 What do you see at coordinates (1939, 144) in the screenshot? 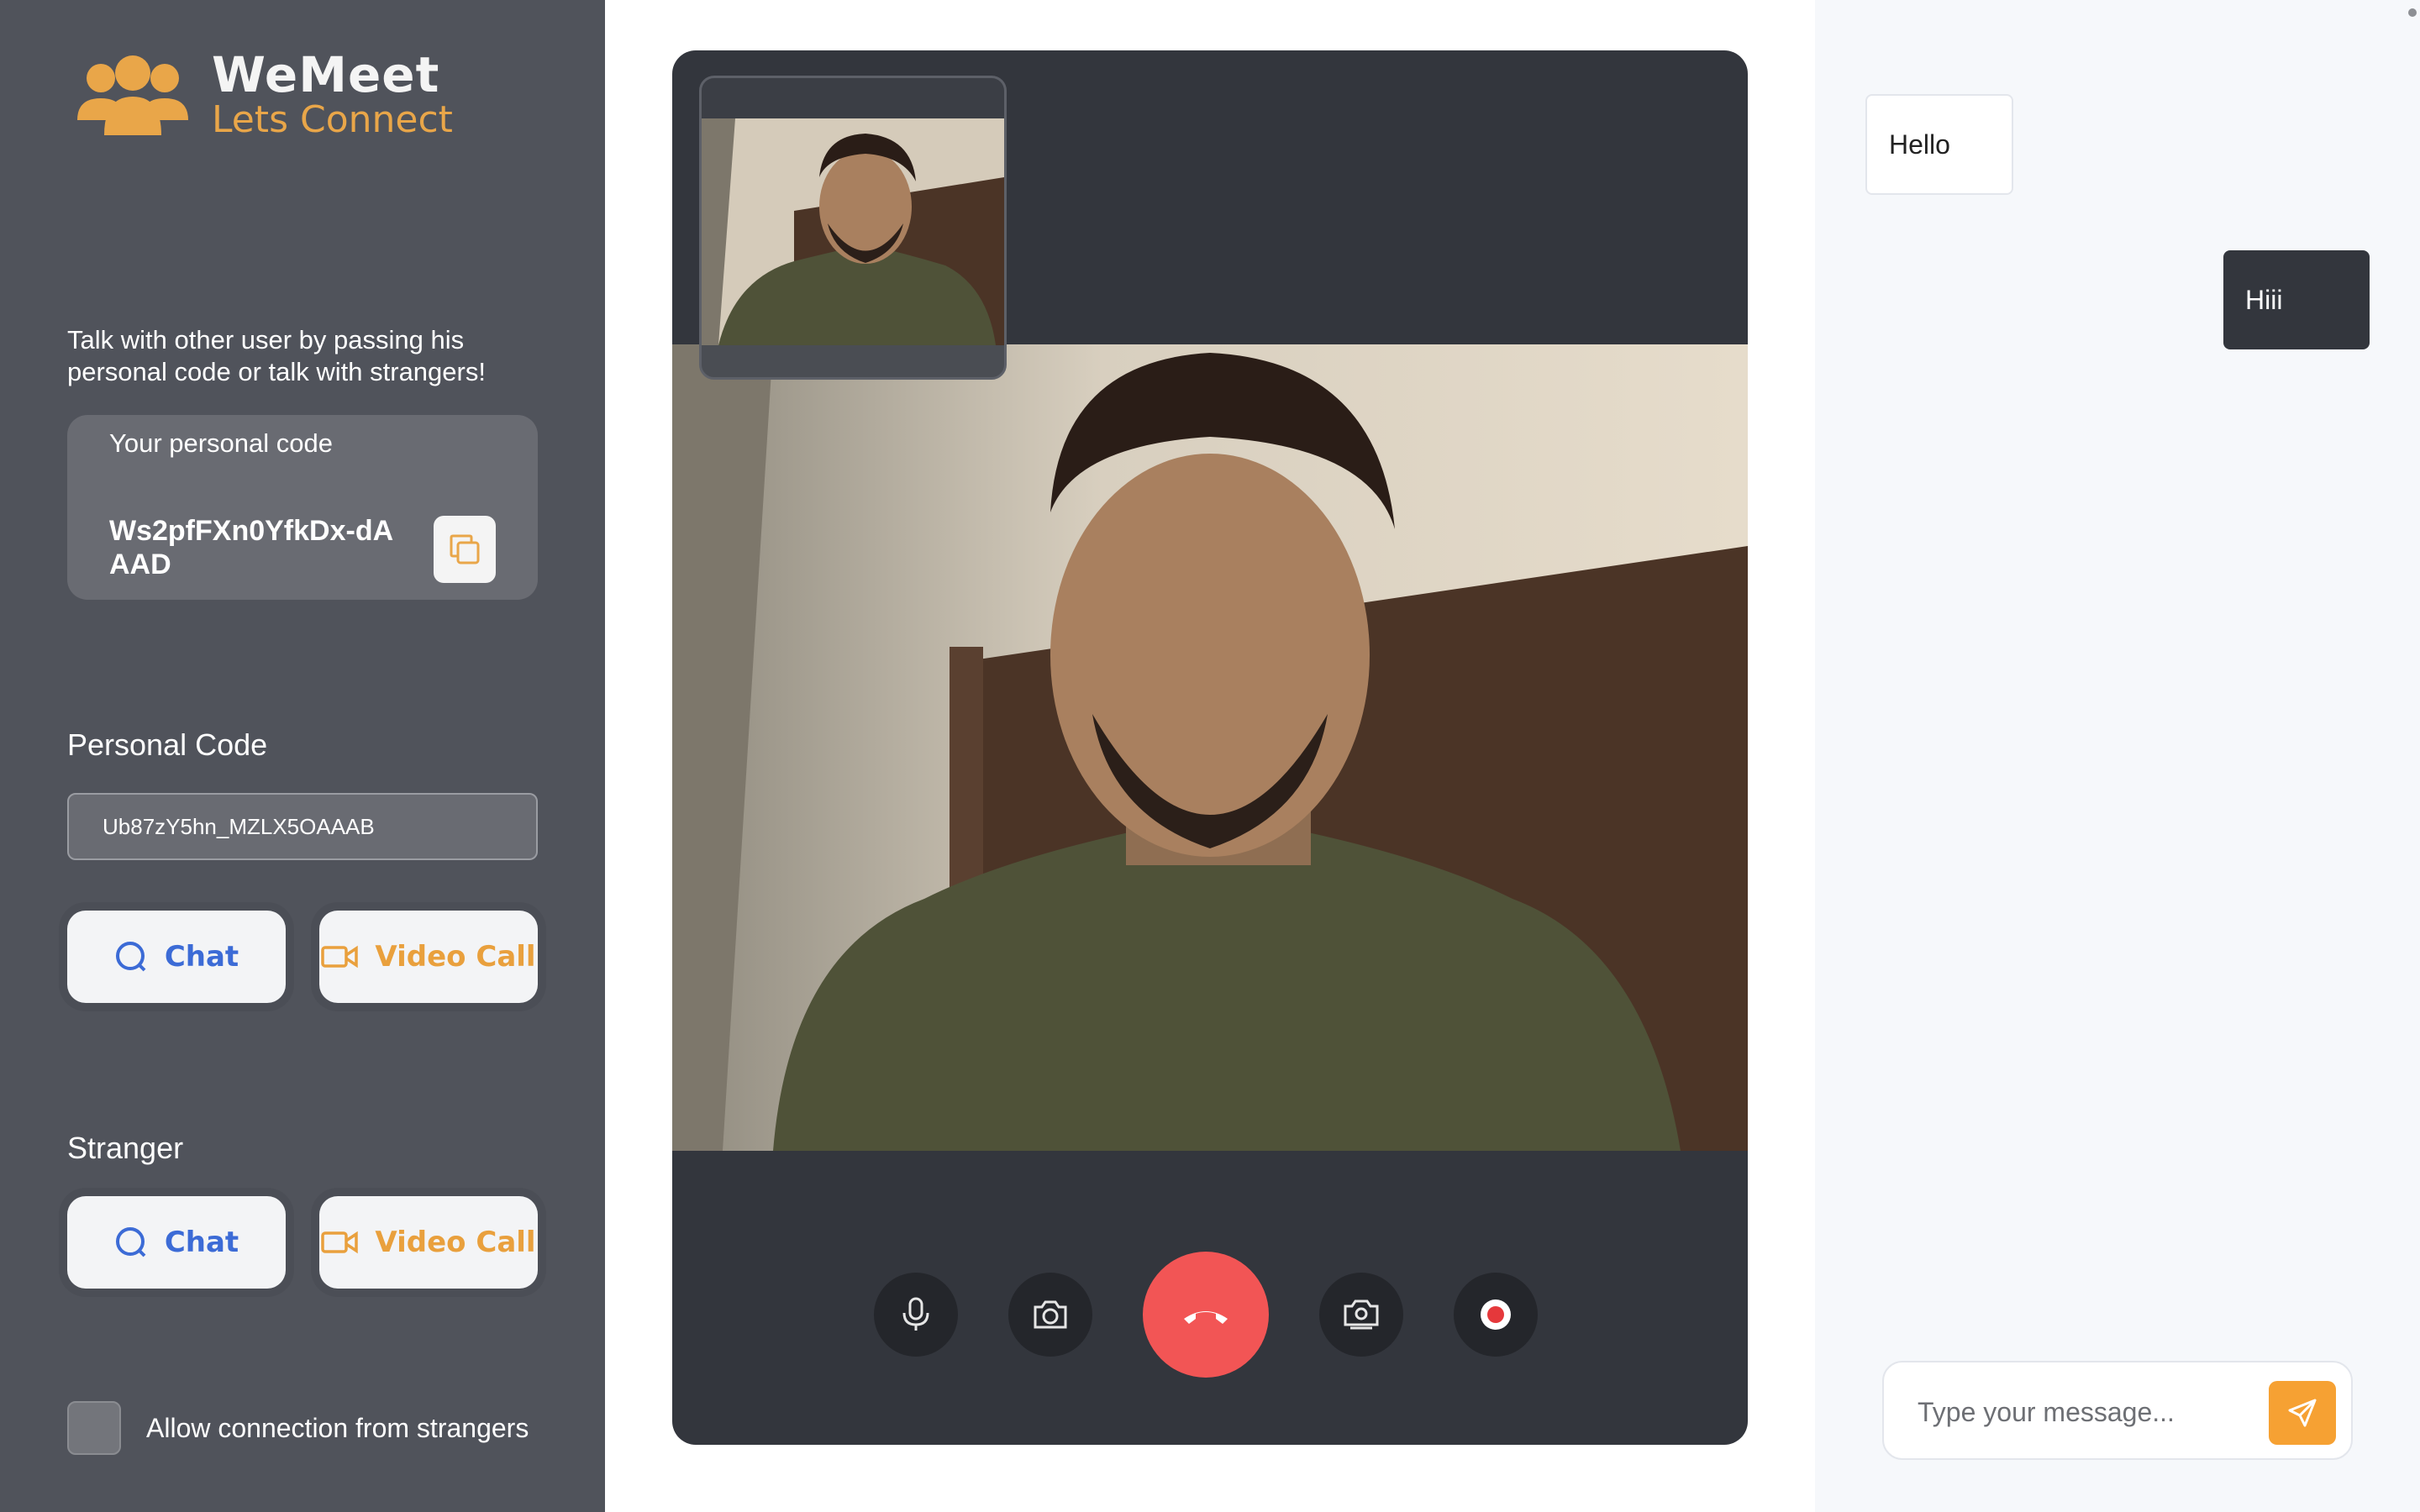
I see `message-incoming: Hello` at bounding box center [1939, 144].